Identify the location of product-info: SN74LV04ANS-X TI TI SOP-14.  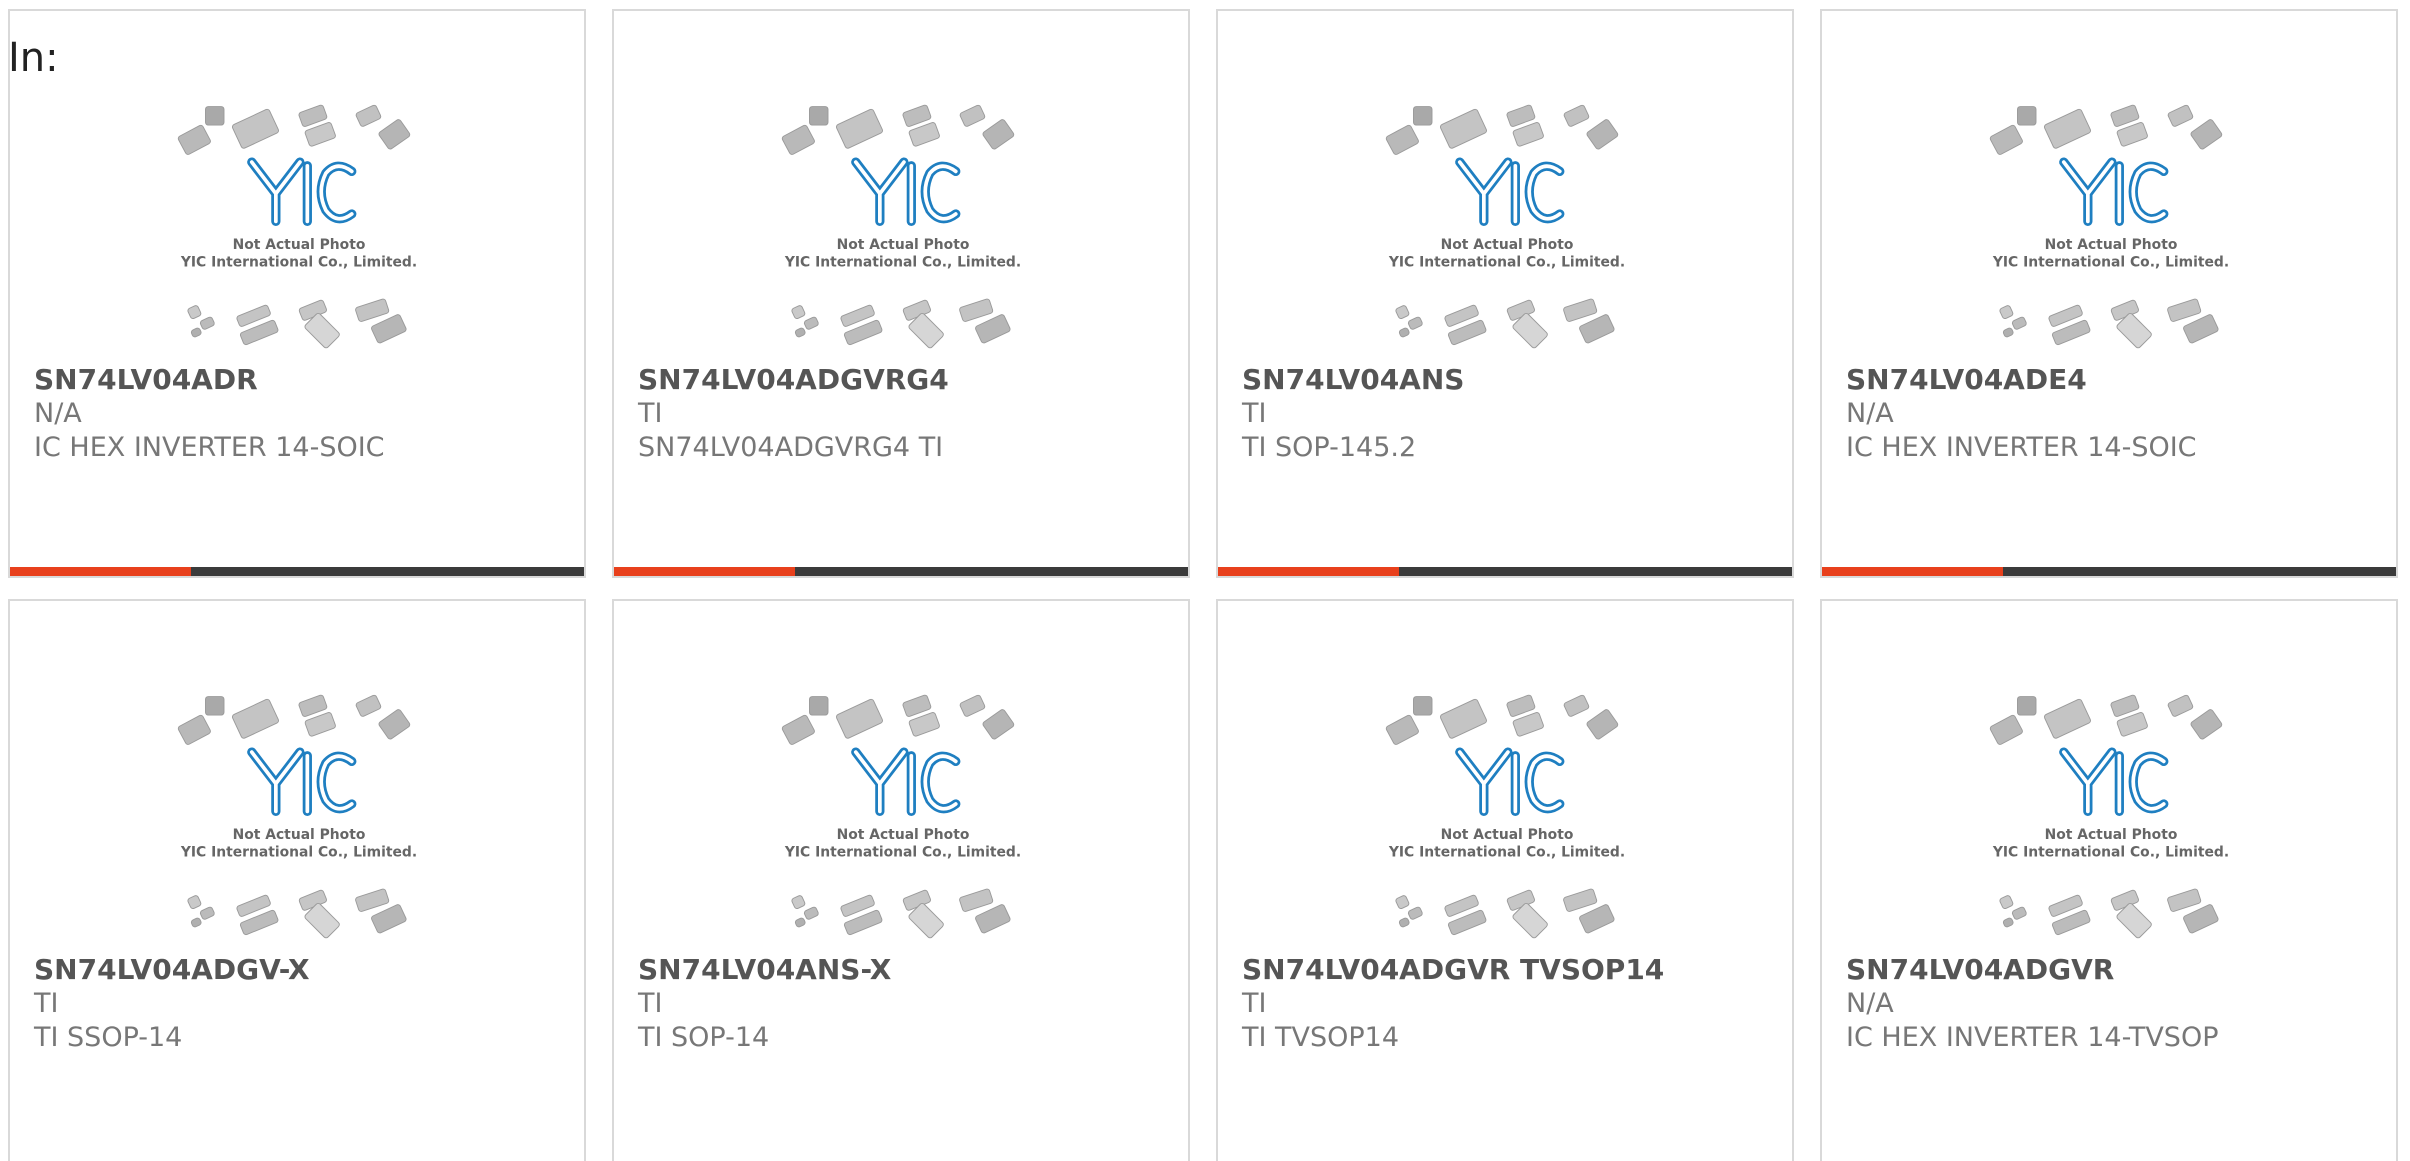
(907, 1004).